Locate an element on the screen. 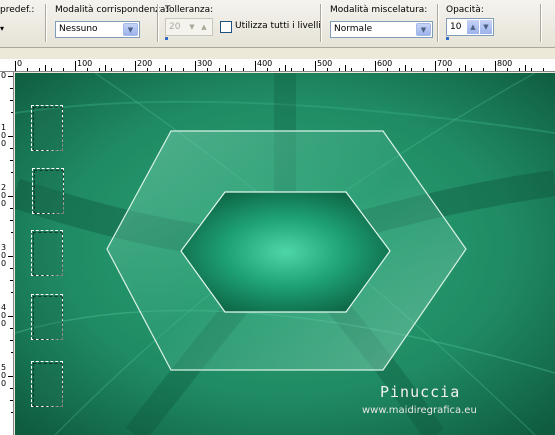 The width and height of the screenshot is (555, 435). ruler-label: 100 is located at coordinates (85, 63).